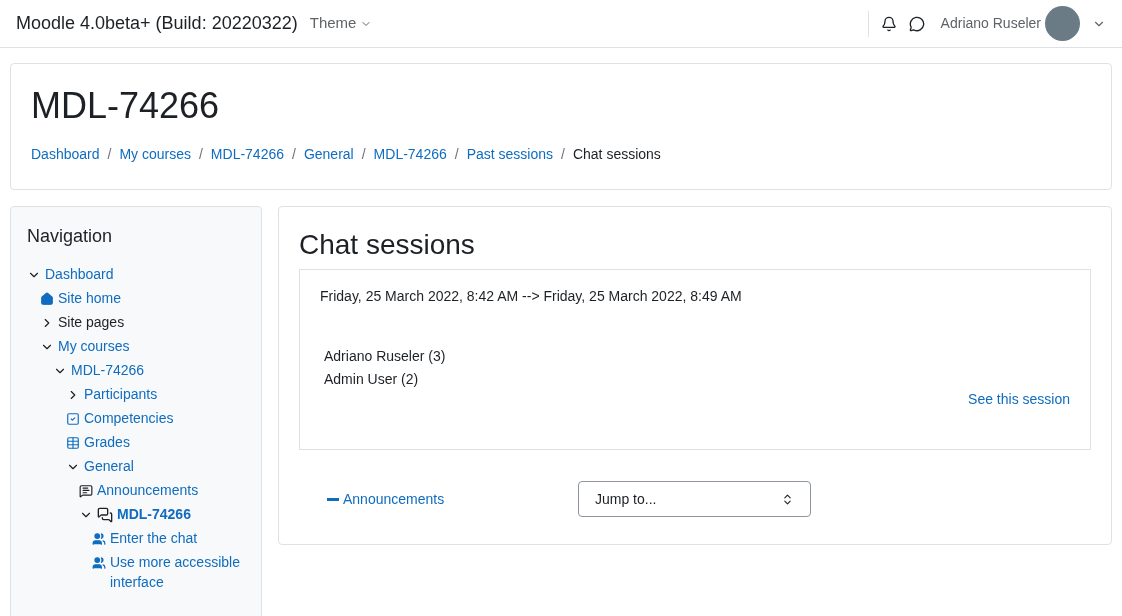  What do you see at coordinates (79, 274) in the screenshot?
I see `nav-item: Dashboard` at bounding box center [79, 274].